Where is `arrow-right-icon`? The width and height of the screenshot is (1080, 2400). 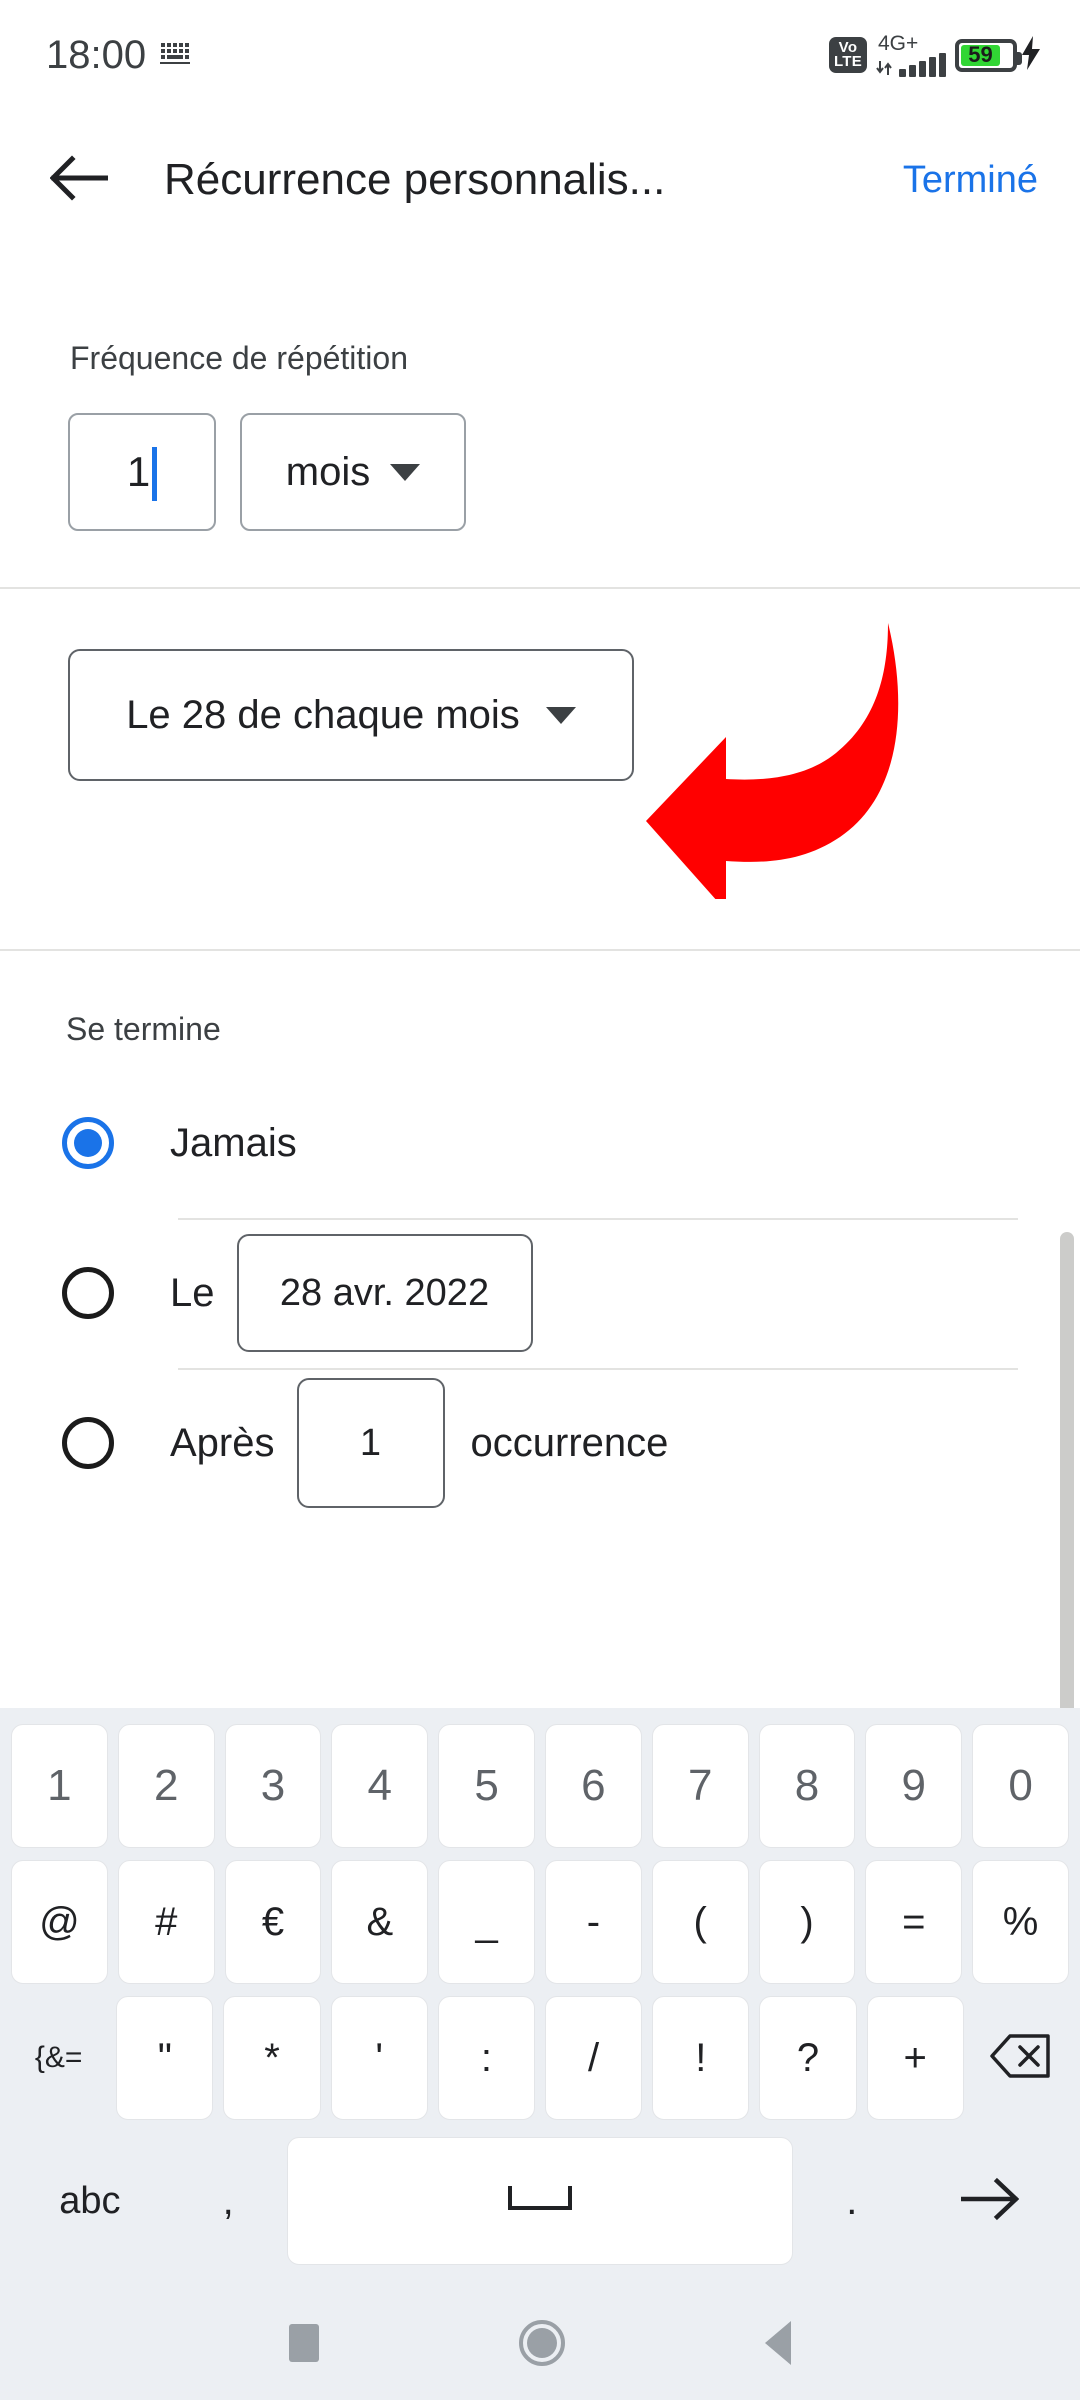
arrow-right-icon is located at coordinates (990, 2201).